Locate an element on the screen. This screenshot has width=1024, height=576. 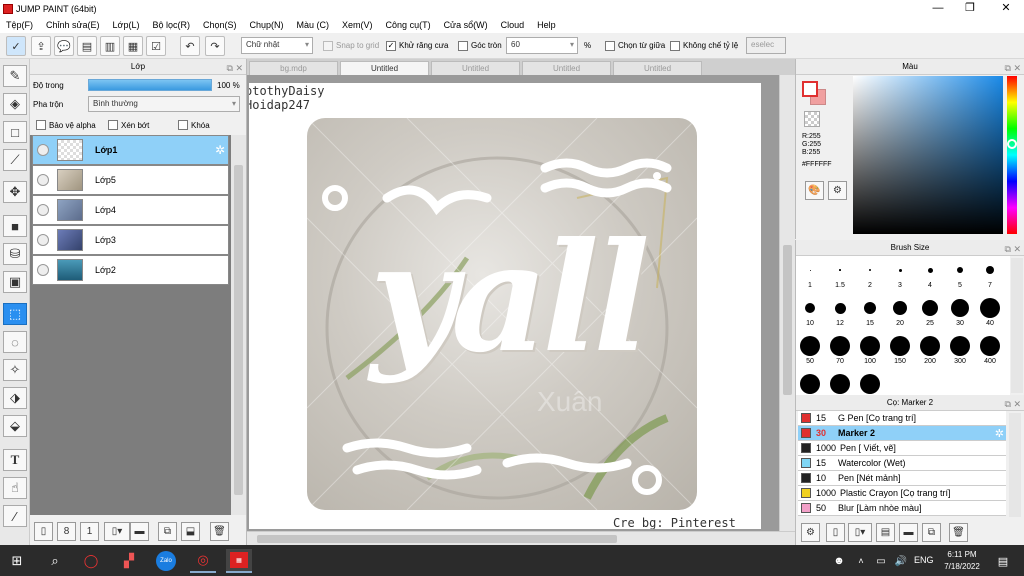
protect-alpha-checkbox: Bảo vệ alpha is located at coordinates (66, 125).